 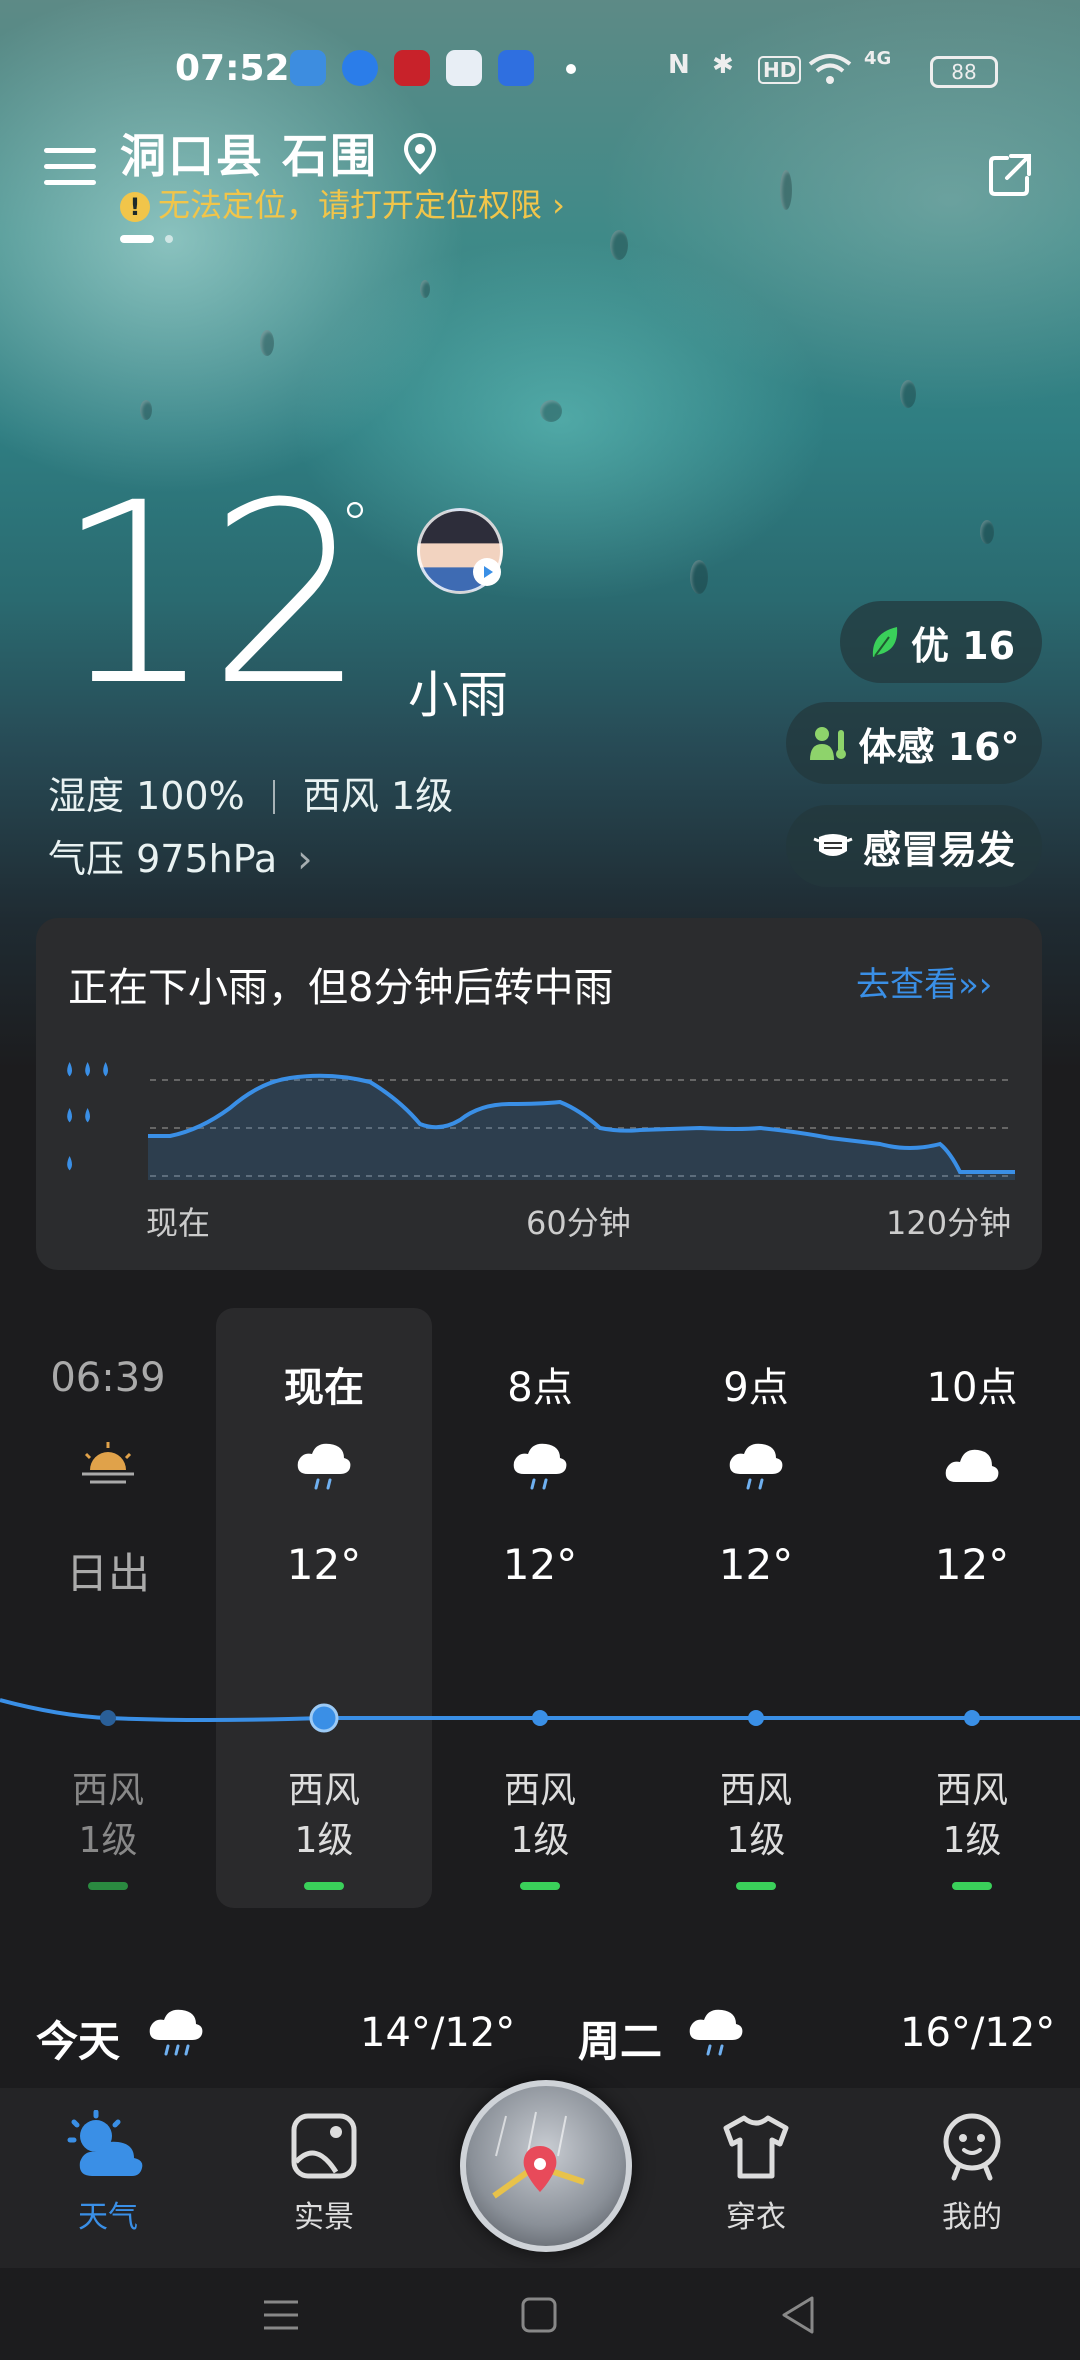 What do you see at coordinates (412, 68) in the screenshot?
I see `news-app-icon` at bounding box center [412, 68].